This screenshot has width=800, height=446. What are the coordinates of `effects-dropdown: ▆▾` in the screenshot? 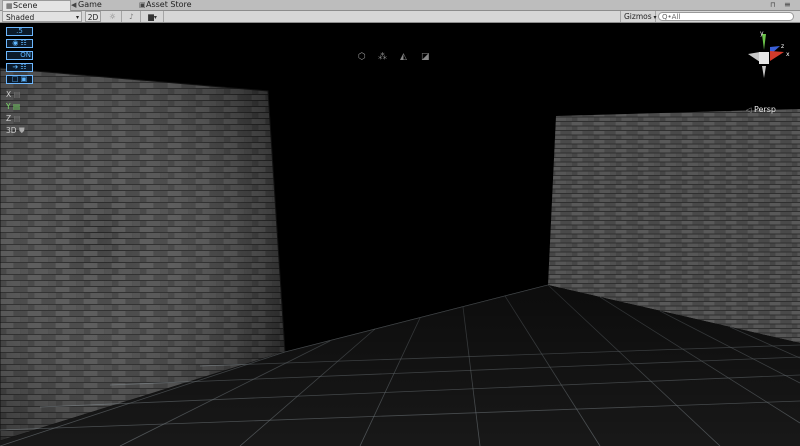 It's located at (153, 16).